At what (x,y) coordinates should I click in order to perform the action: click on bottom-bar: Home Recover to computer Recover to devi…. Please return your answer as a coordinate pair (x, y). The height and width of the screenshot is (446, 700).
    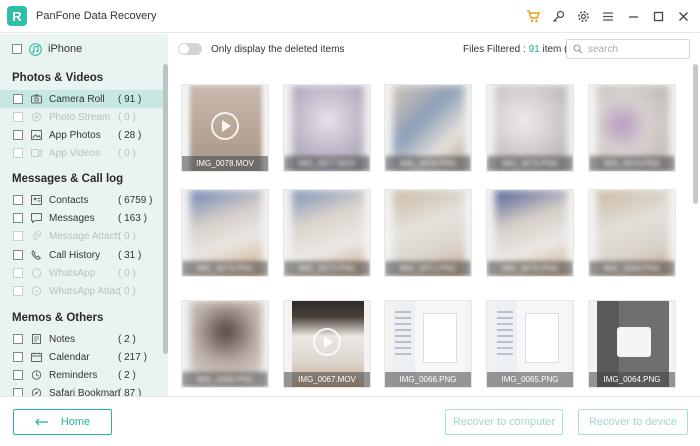
    Looking at the image, I should click on (350, 421).